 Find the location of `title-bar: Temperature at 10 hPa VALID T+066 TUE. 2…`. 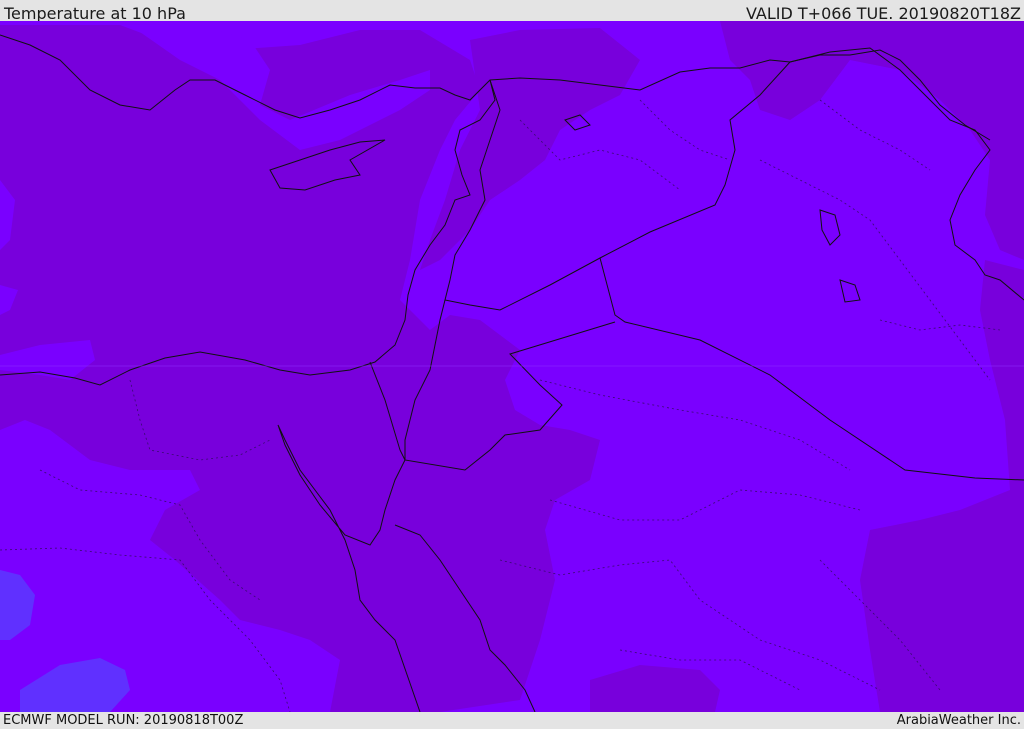

title-bar: Temperature at 10 hPa VALID T+066 TUE. 2… is located at coordinates (512, 11).